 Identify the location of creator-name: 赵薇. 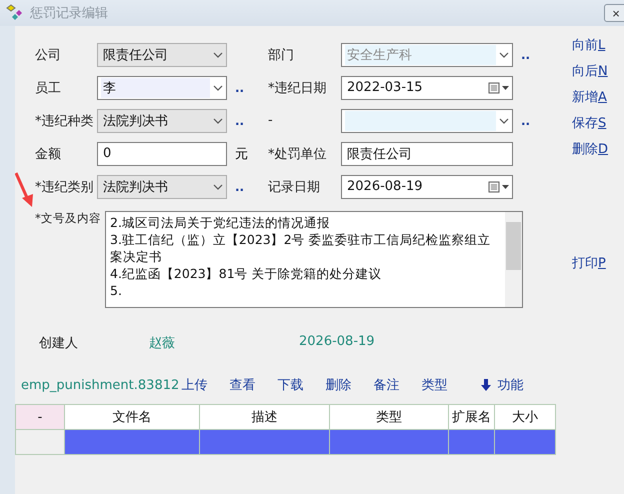
(162, 343).